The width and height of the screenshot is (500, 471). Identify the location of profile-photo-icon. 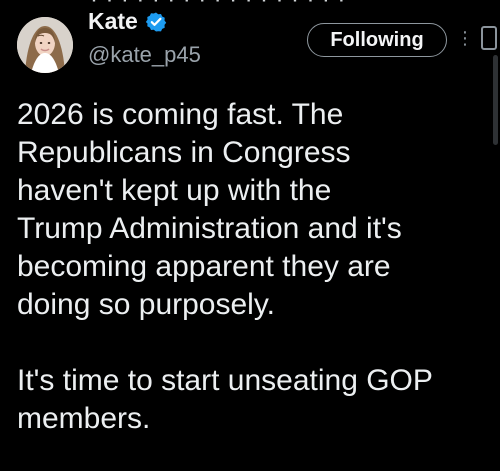
(45, 45).